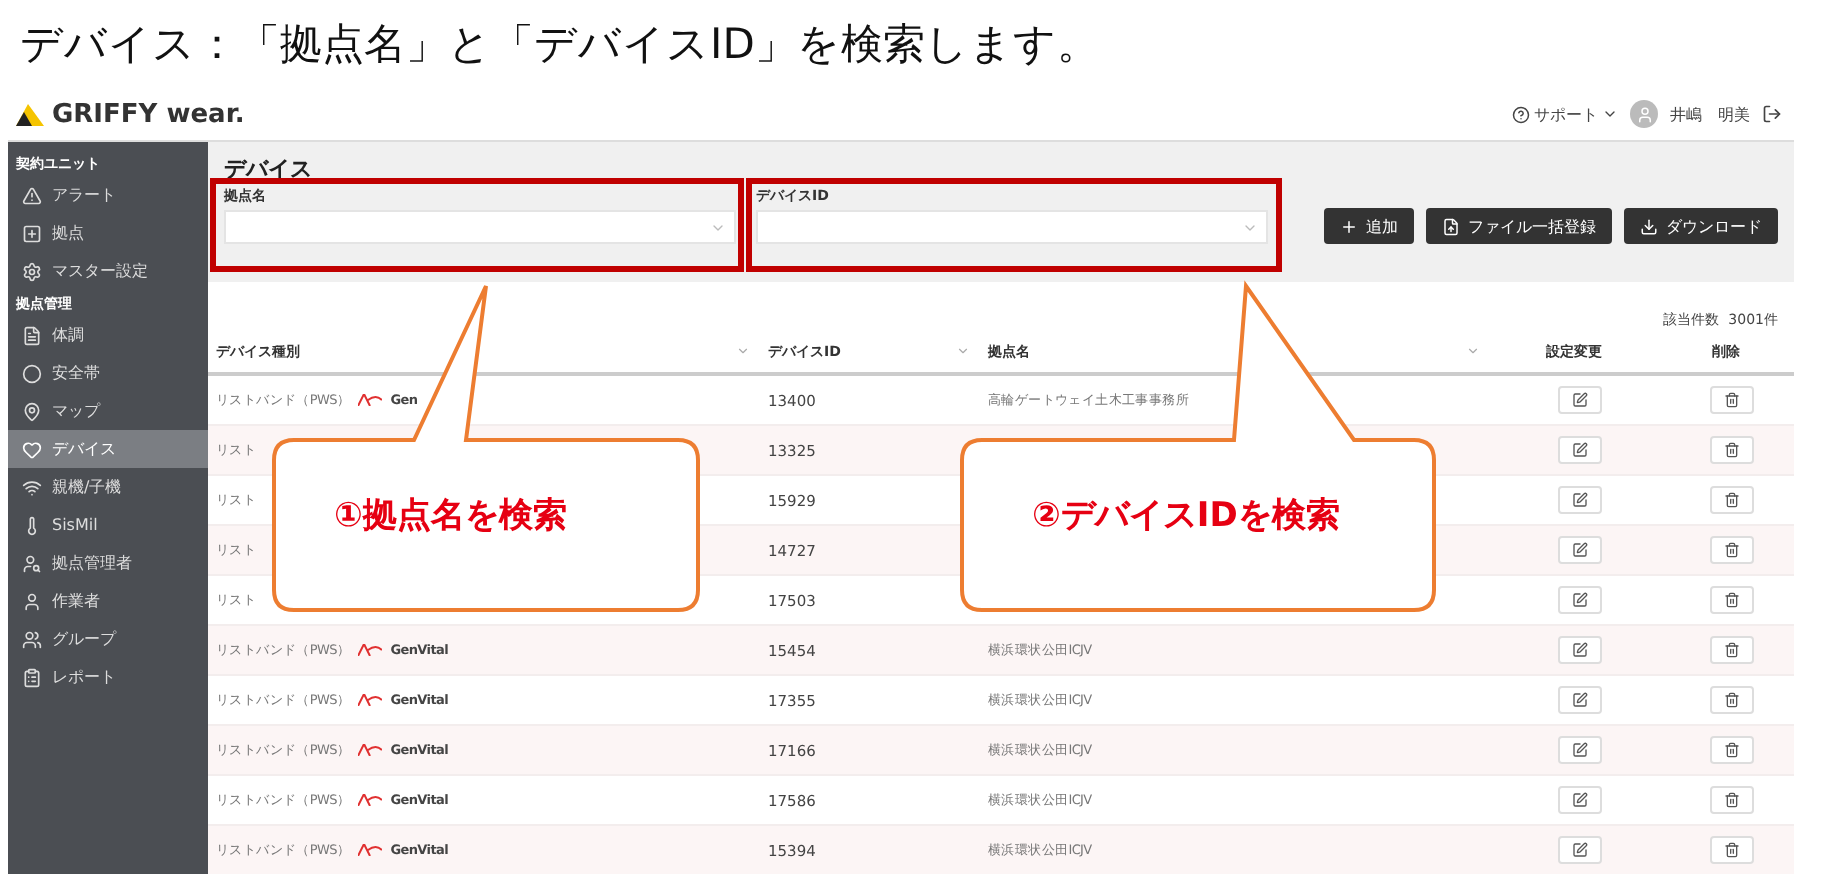  I want to click on action-button: ファイル一括登録, so click(1519, 226).